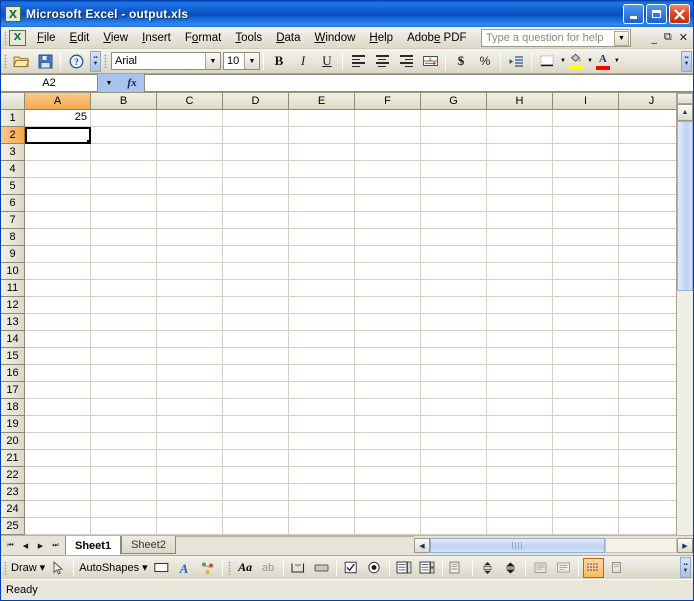 The height and width of the screenshot is (601, 694). I want to click on cell-E1, so click(322, 118).